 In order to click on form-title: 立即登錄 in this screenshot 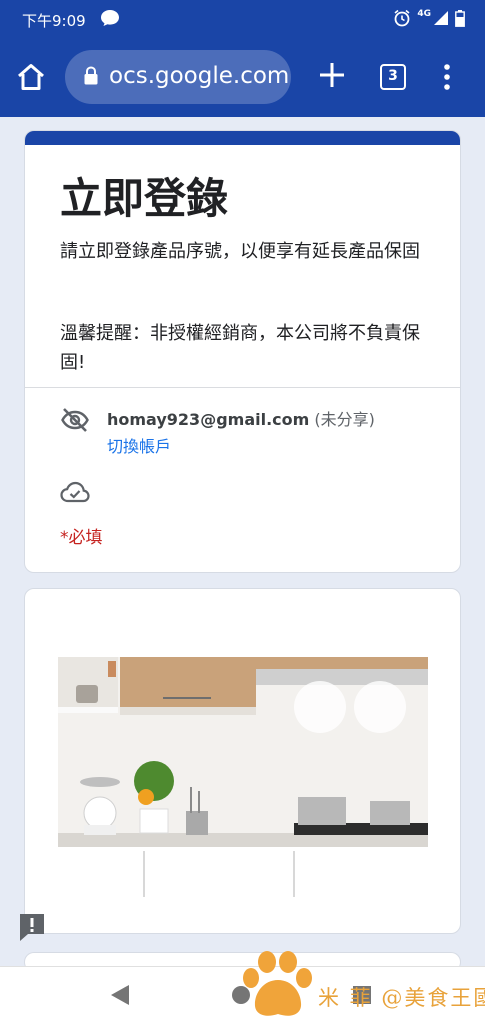, I will do `click(144, 198)`.